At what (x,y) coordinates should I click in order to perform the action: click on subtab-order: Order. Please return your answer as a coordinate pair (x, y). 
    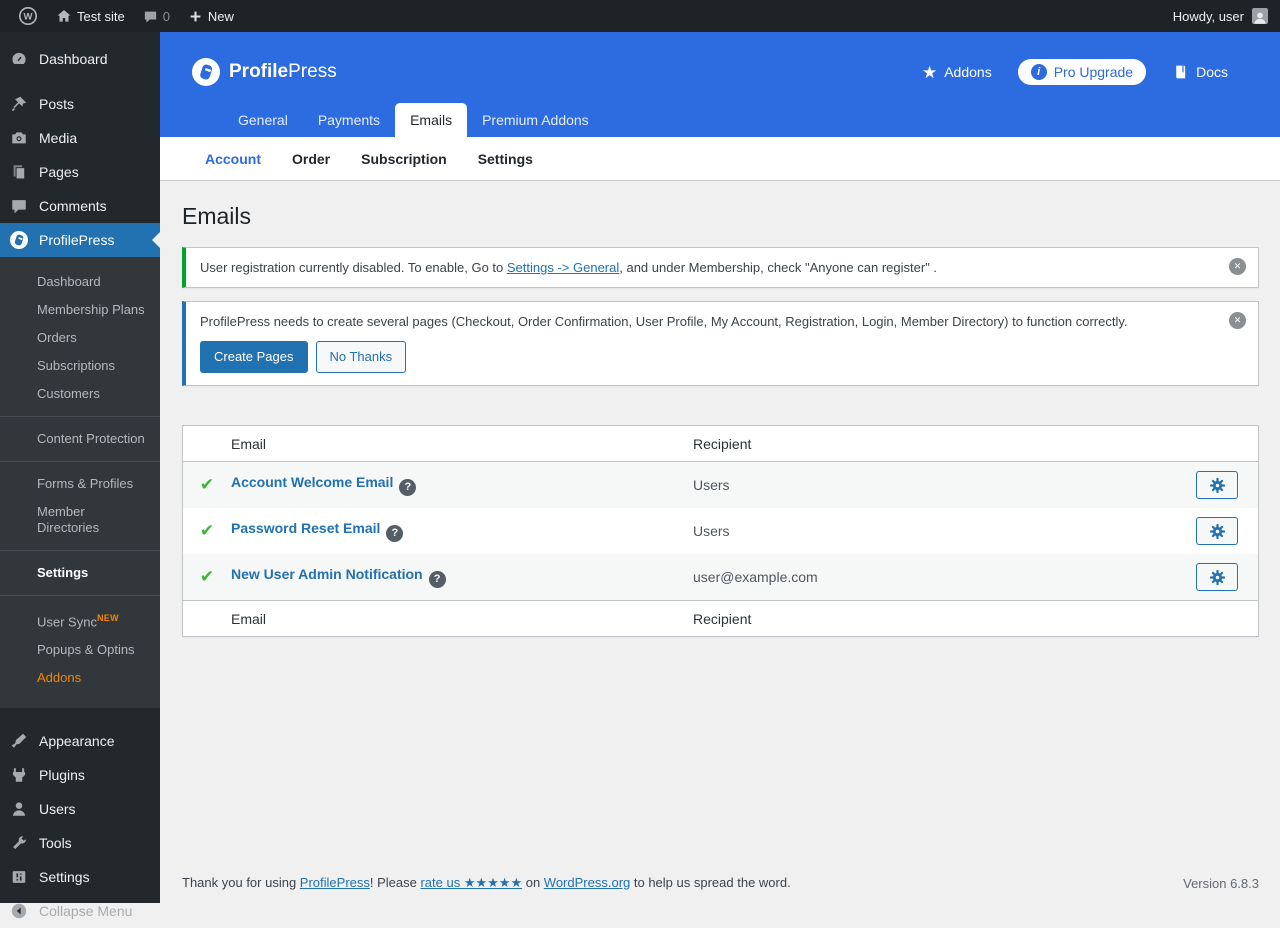
    Looking at the image, I should click on (311, 159).